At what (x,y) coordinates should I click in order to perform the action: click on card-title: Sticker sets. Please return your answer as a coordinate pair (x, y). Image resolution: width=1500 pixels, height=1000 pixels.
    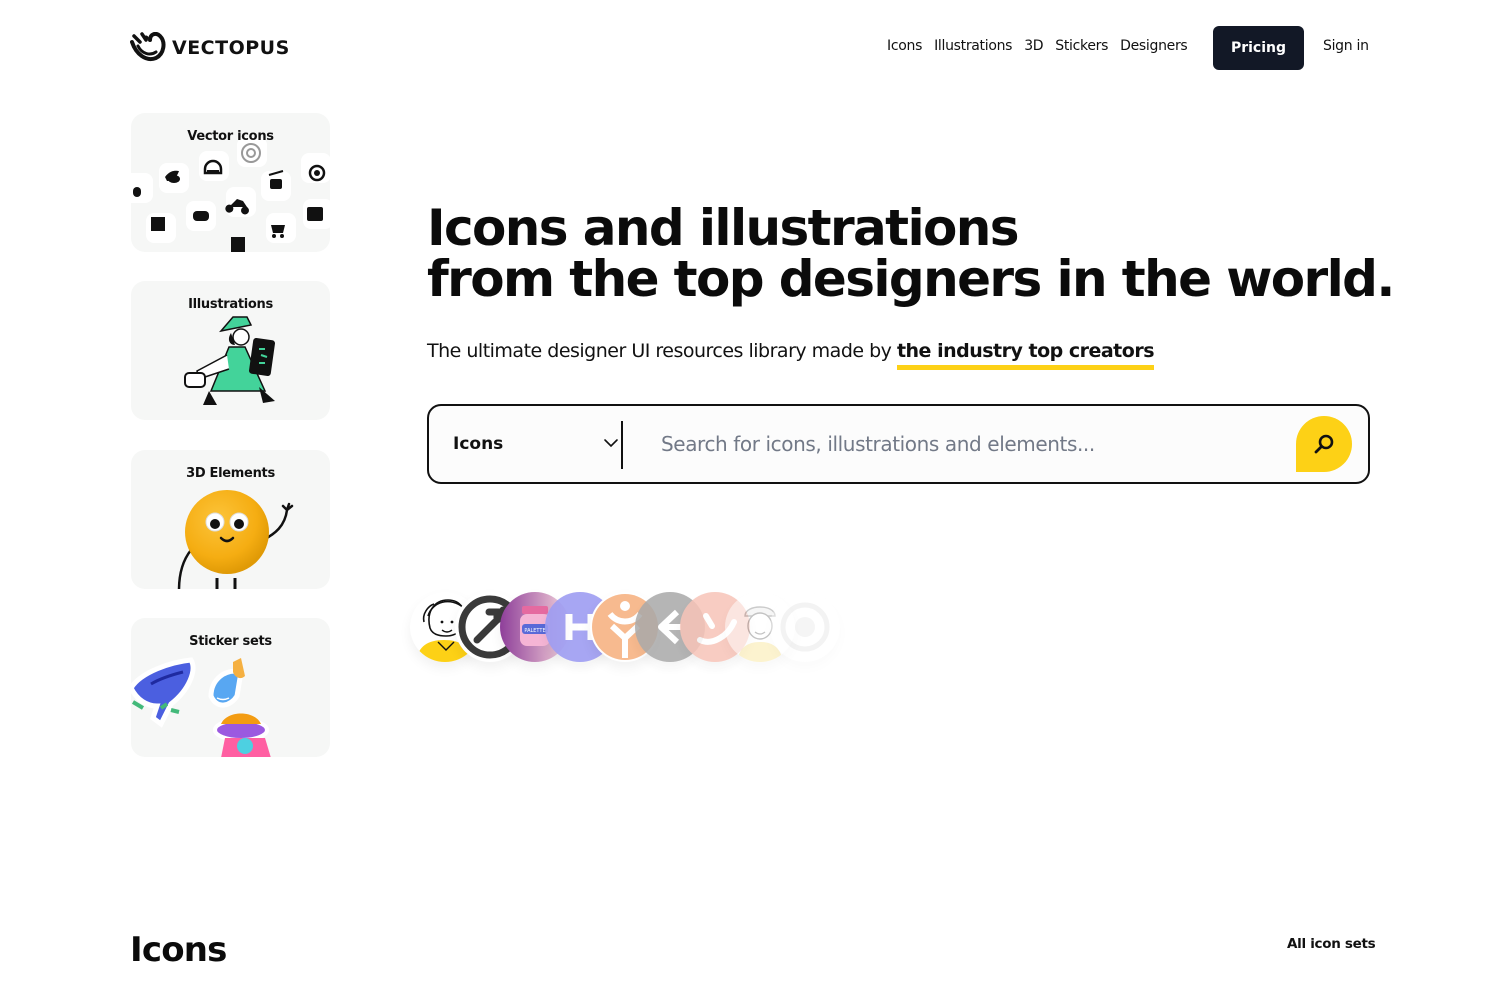
    Looking at the image, I should click on (230, 641).